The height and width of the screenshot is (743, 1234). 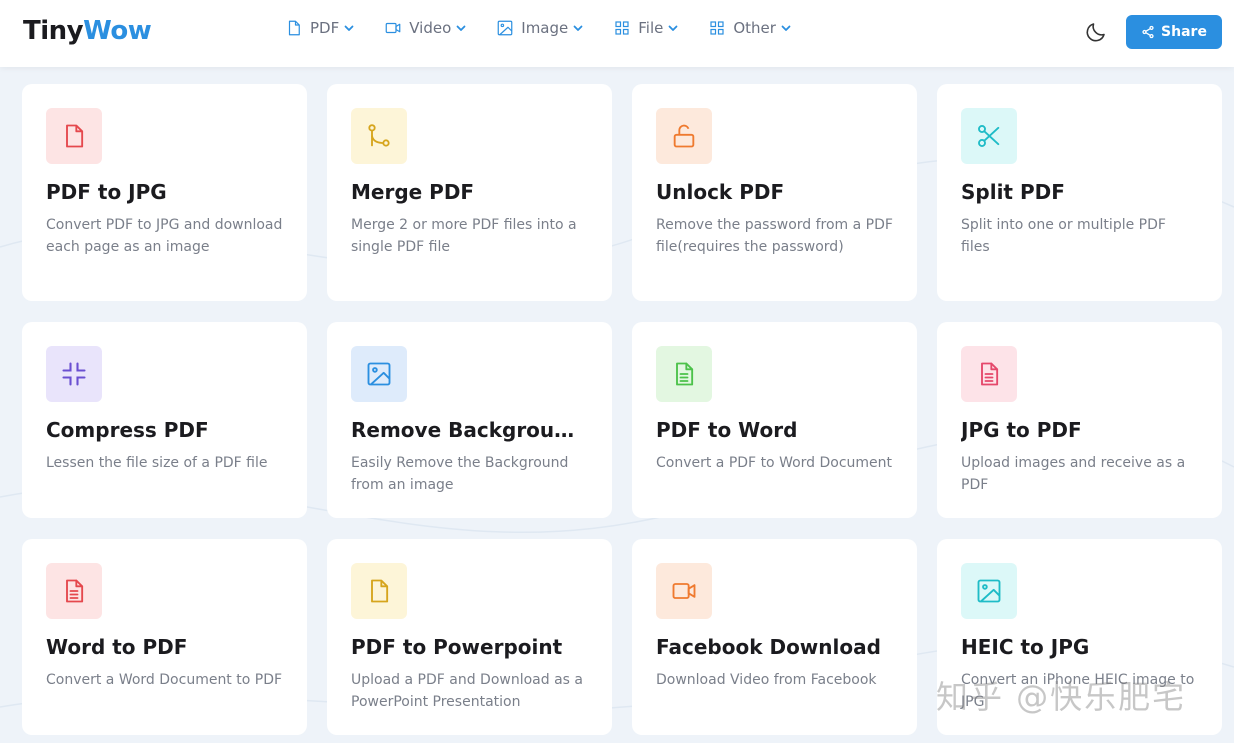 I want to click on tool-card-title: Unlock PDF, so click(x=720, y=192).